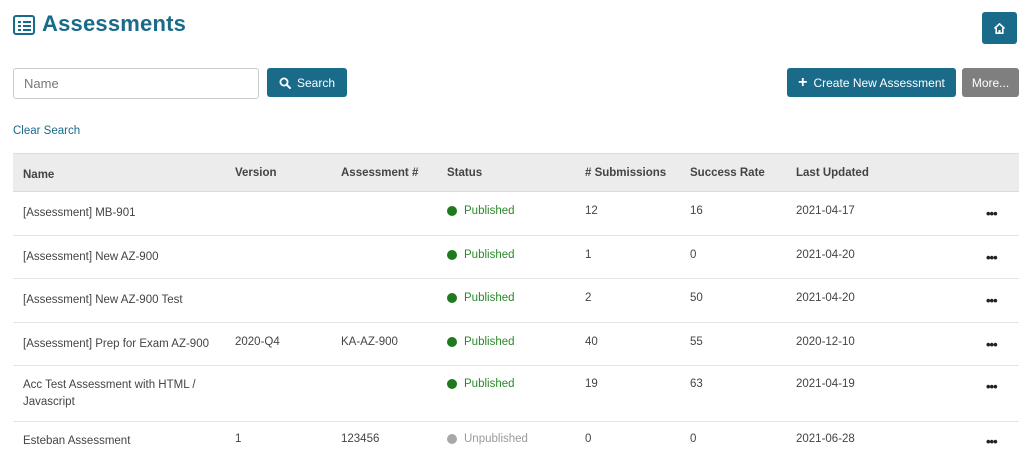 This screenshot has width=1024, height=467. Describe the element at coordinates (285, 83) in the screenshot. I see `search-icon` at that location.